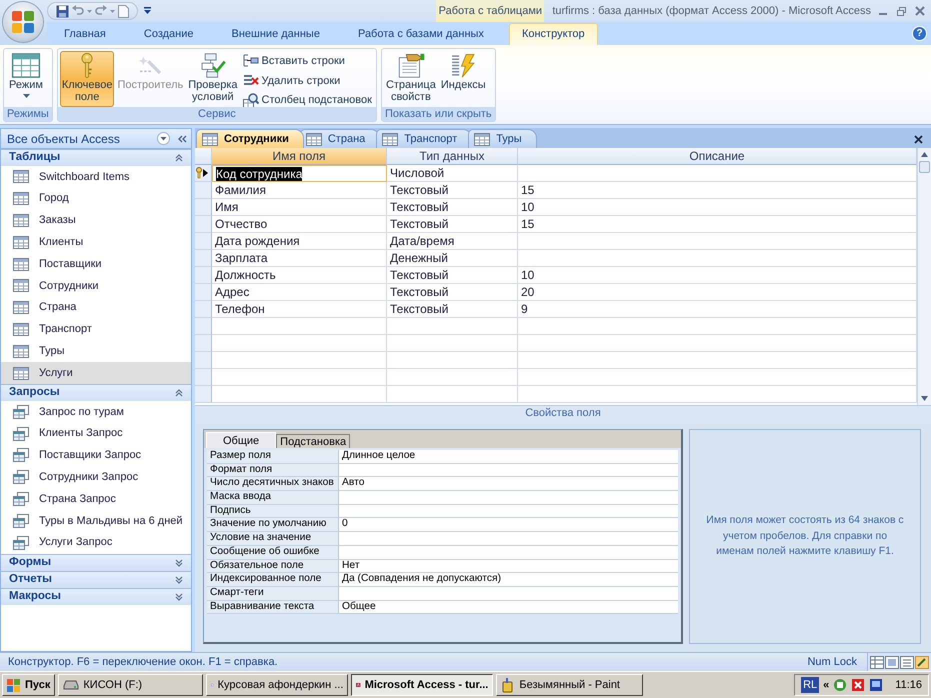  I want to click on row-selector, so click(203, 173).